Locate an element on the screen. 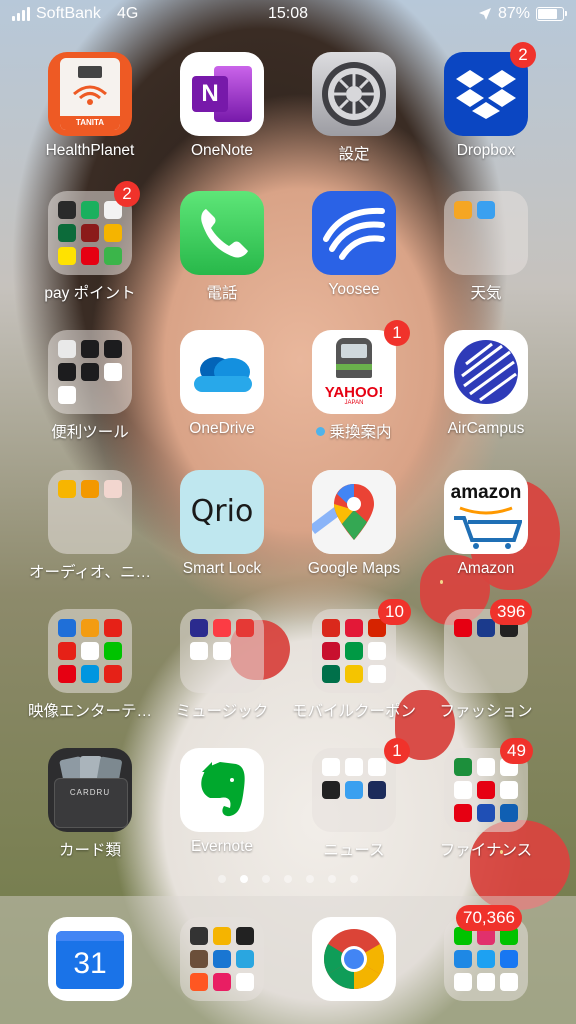 The image size is (576, 1024). app-onenote: N OneNote is located at coordinates (222, 106).